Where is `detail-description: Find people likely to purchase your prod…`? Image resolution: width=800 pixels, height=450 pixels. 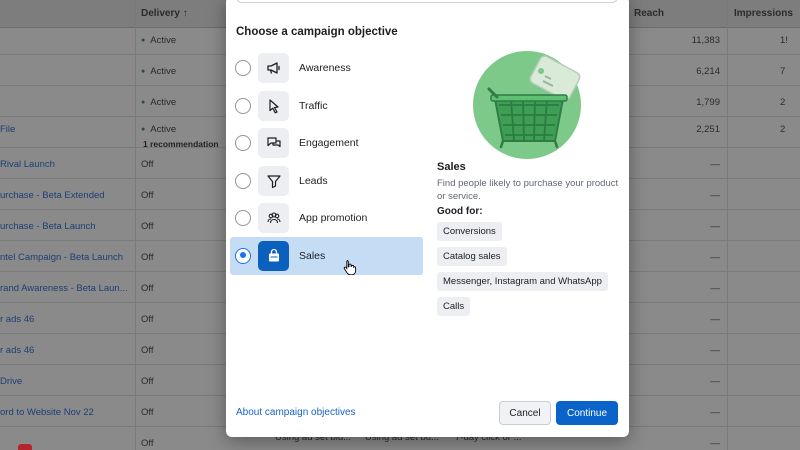 detail-description: Find people likely to purchase your prod… is located at coordinates (528, 190).